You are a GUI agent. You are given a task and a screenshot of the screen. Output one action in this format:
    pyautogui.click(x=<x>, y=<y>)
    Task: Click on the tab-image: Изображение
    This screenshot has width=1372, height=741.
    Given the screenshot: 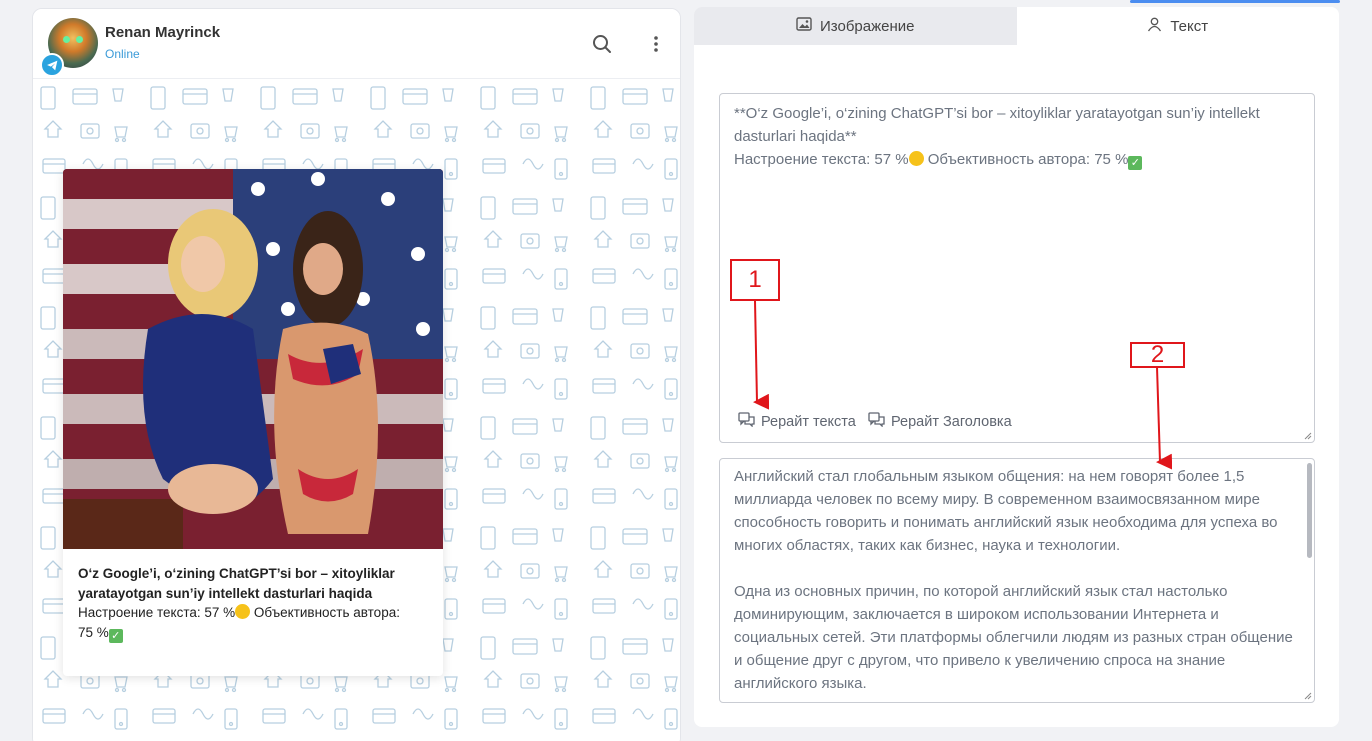 What is the action you would take?
    pyautogui.click(x=855, y=26)
    